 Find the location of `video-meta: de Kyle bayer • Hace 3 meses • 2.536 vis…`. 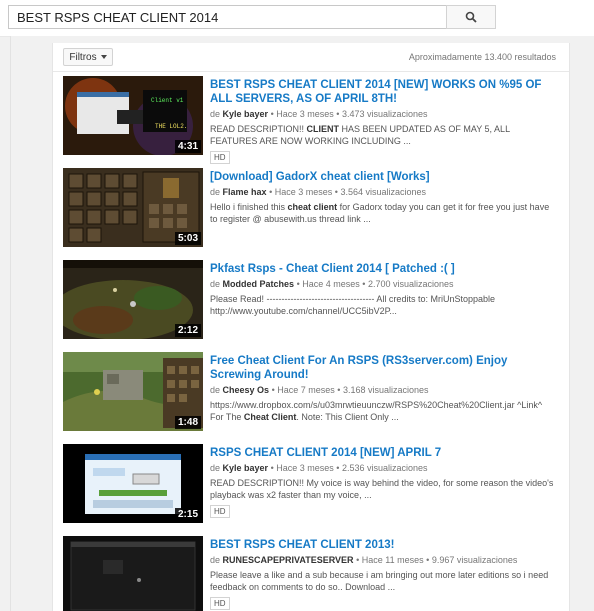

video-meta: de Kyle bayer • Hace 3 meses • 2.536 vis… is located at coordinates (319, 468).